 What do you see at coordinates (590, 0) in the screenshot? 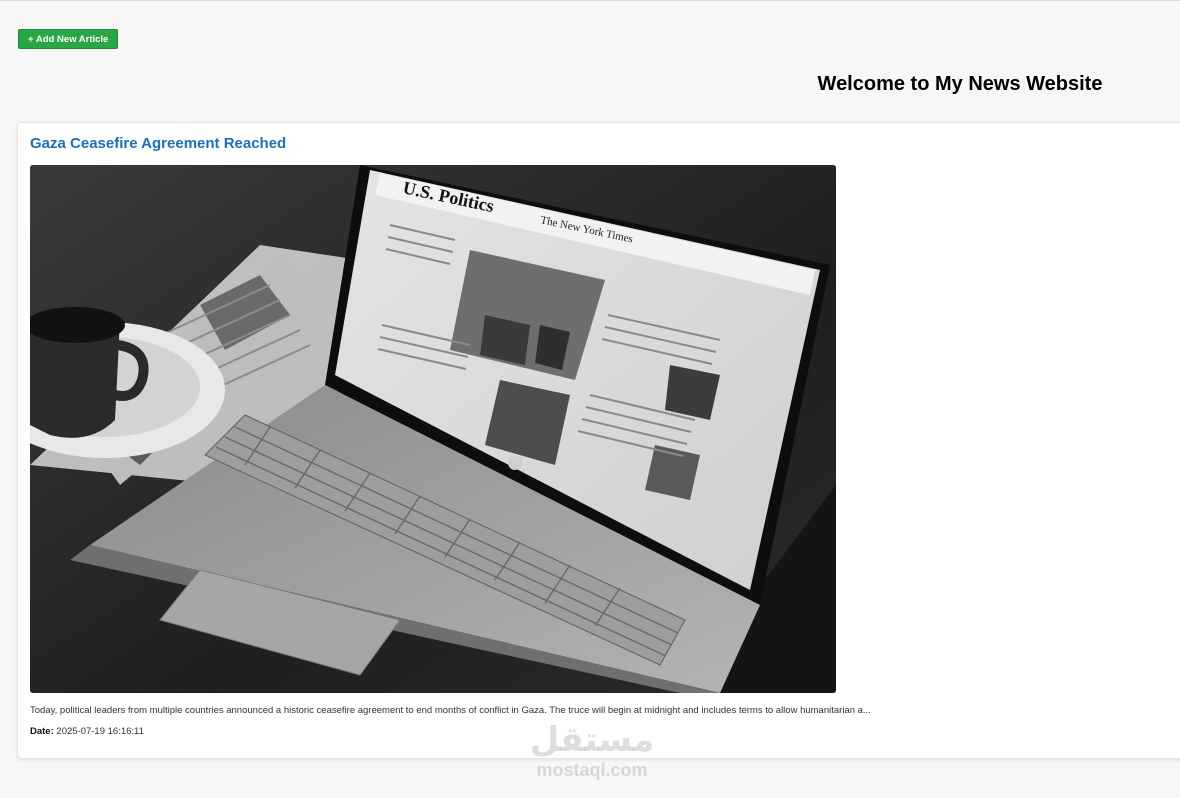
I see `top-divider` at bounding box center [590, 0].